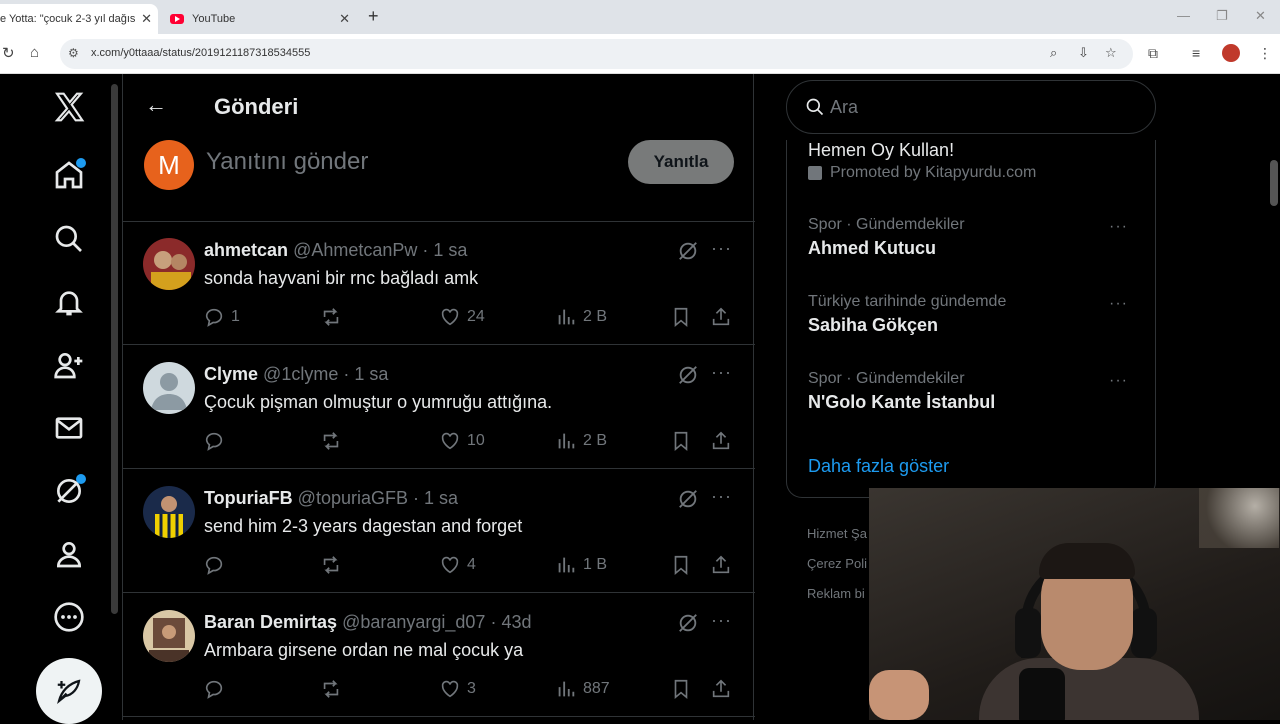 This screenshot has height=724, width=1280. Describe the element at coordinates (1183, 15) in the screenshot. I see `minimize-icon: —` at that location.